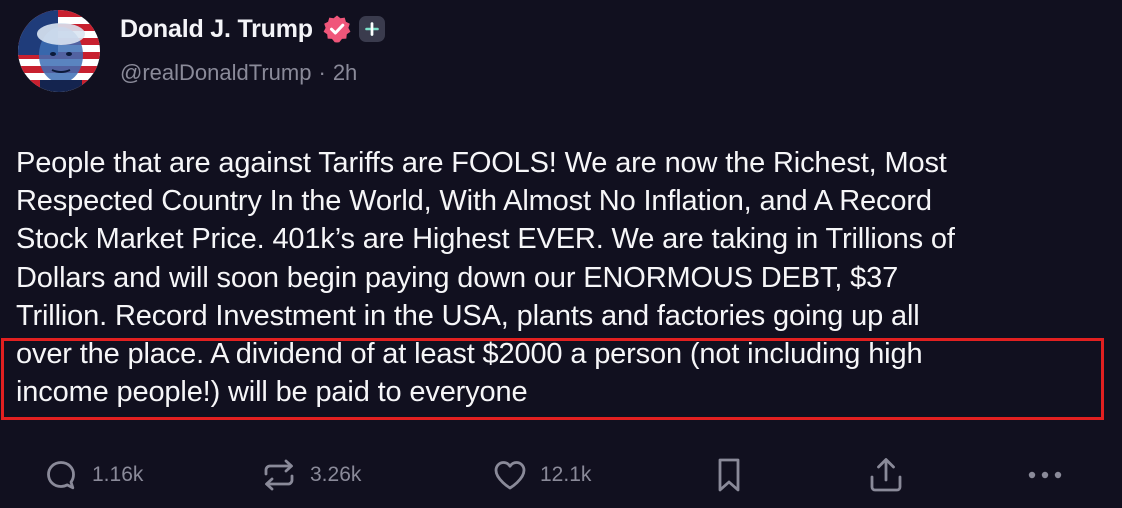 This screenshot has height=508, width=1122. What do you see at coordinates (215, 73) in the screenshot?
I see `handle: @realDonaldTrump` at bounding box center [215, 73].